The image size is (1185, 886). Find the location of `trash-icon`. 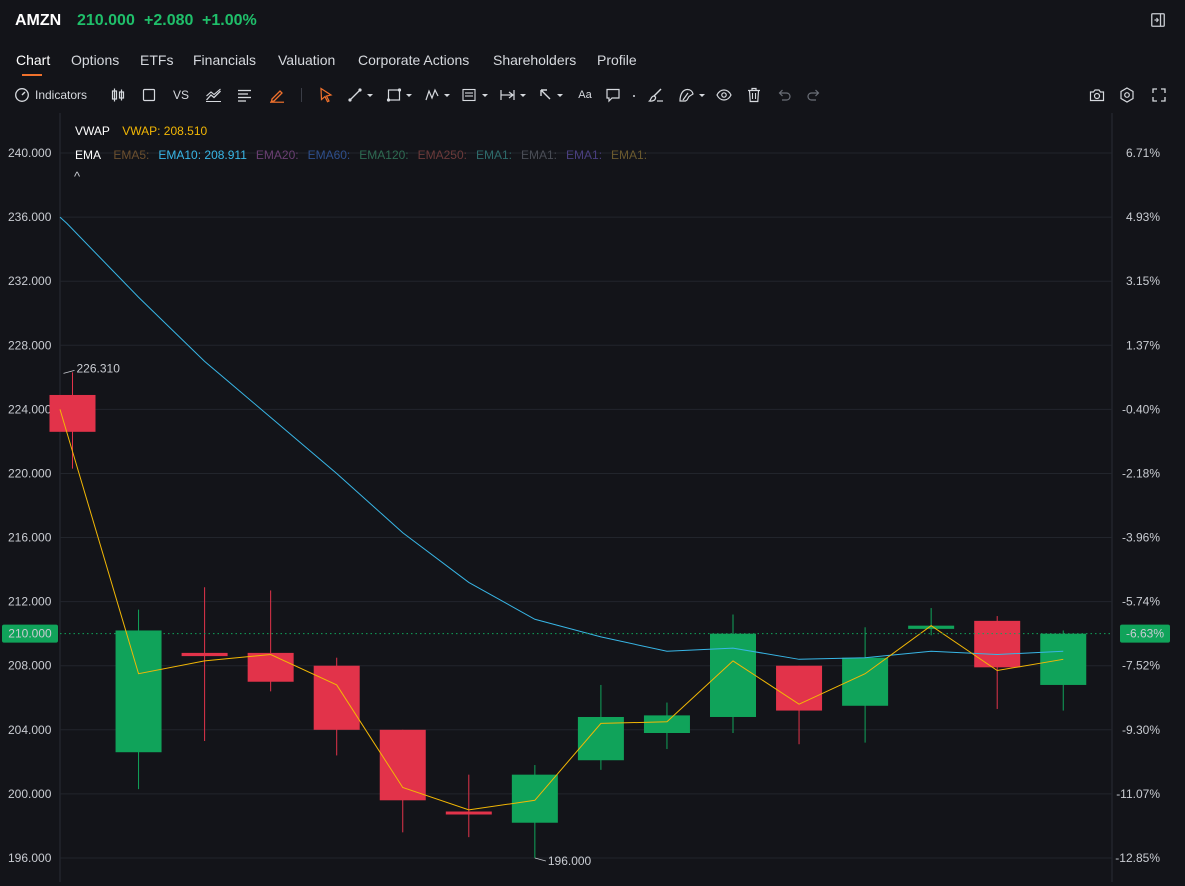

trash-icon is located at coordinates (754, 95).